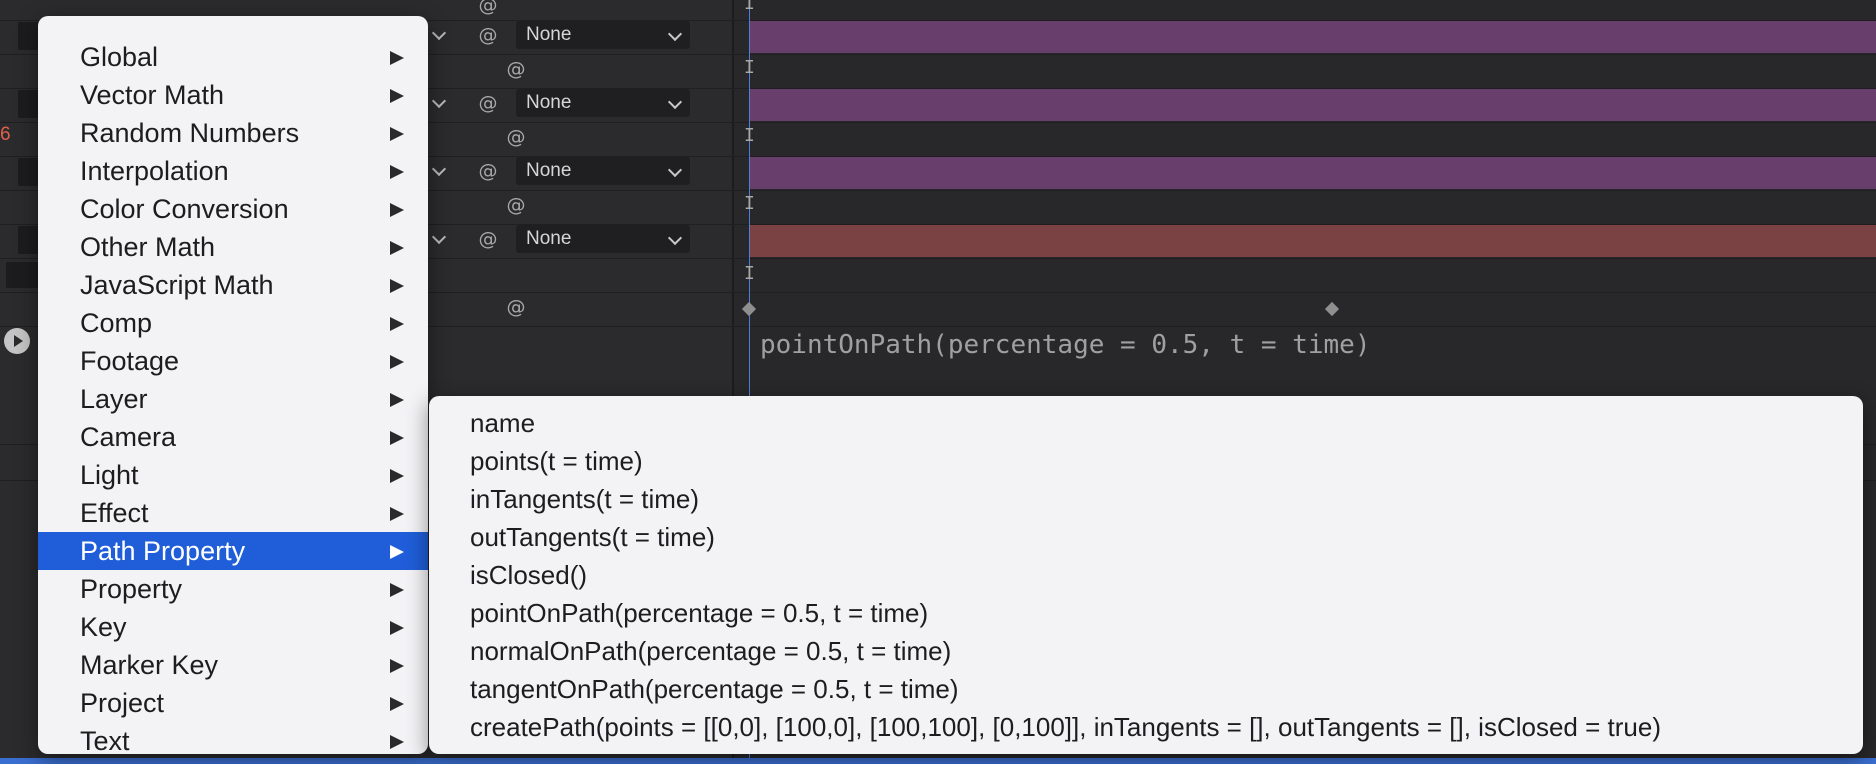 The height and width of the screenshot is (764, 1876). I want to click on submenu-item: isClosed(), so click(1146, 575).